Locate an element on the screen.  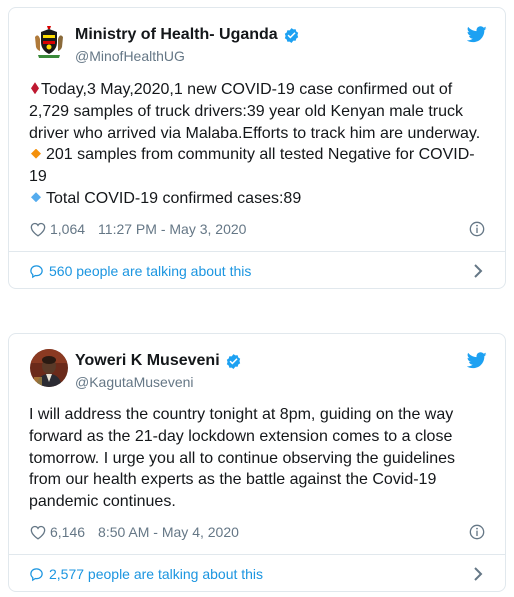
tweet-line: pandemic continues. is located at coordinates (102, 502).